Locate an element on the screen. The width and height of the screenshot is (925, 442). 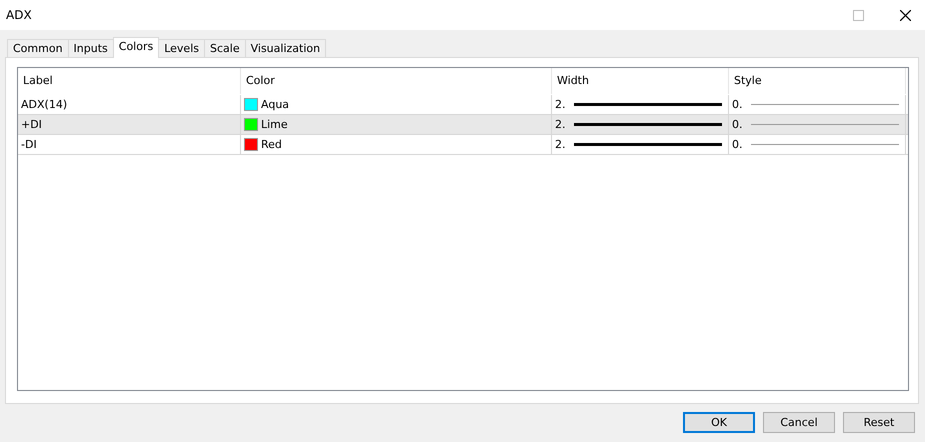
column-header: Width is located at coordinates (640, 81).